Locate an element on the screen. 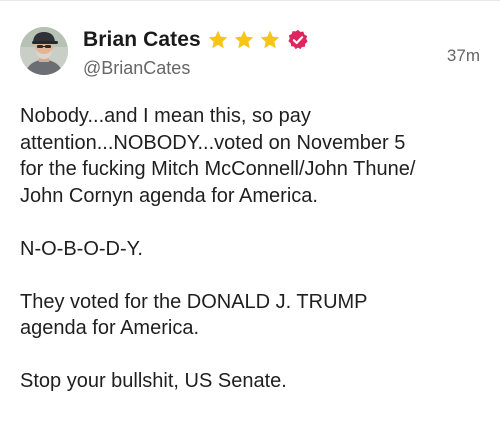 The image size is (500, 435). author-display-name: Brian Cates is located at coordinates (142, 40).